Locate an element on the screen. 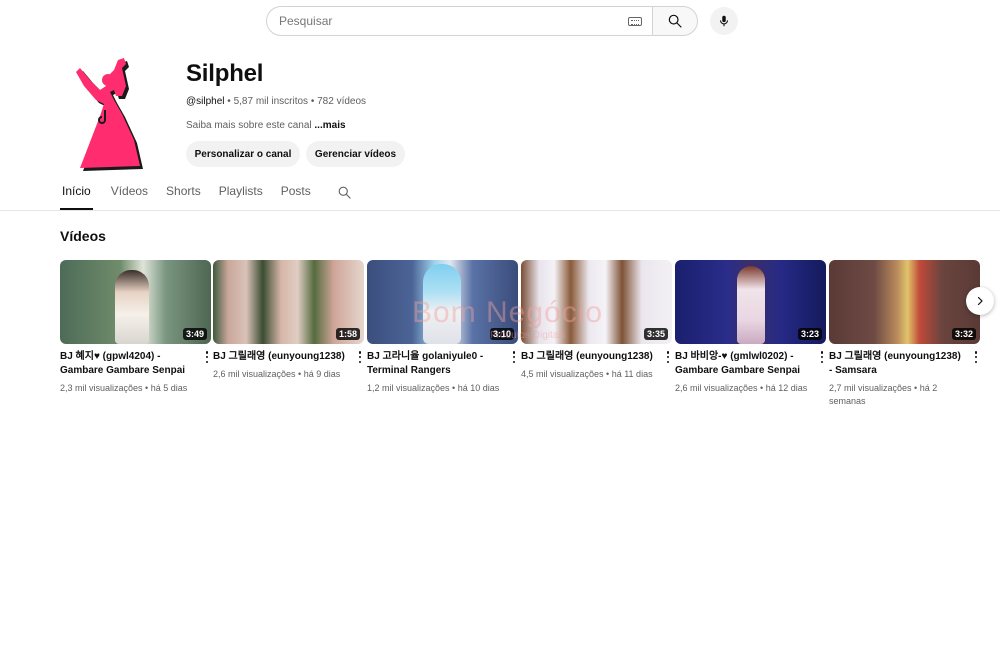  tabs-divider is located at coordinates (500, 210).